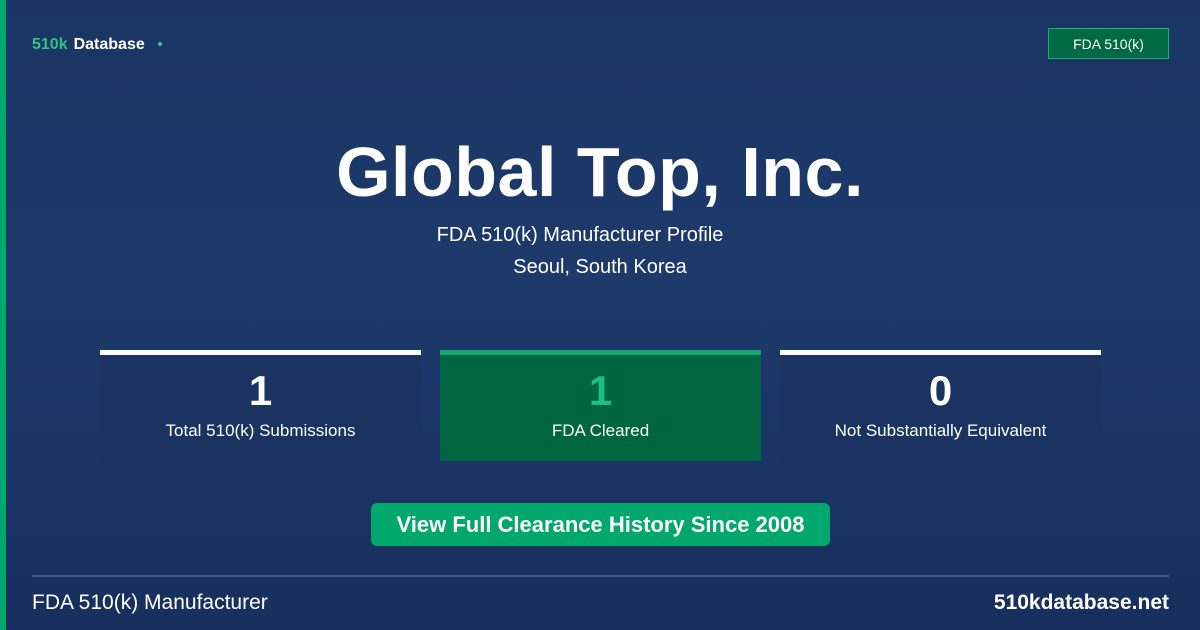 The height and width of the screenshot is (630, 1200). What do you see at coordinates (1108, 43) in the screenshot?
I see `fda-510k-badge: FDA 510(k)` at bounding box center [1108, 43].